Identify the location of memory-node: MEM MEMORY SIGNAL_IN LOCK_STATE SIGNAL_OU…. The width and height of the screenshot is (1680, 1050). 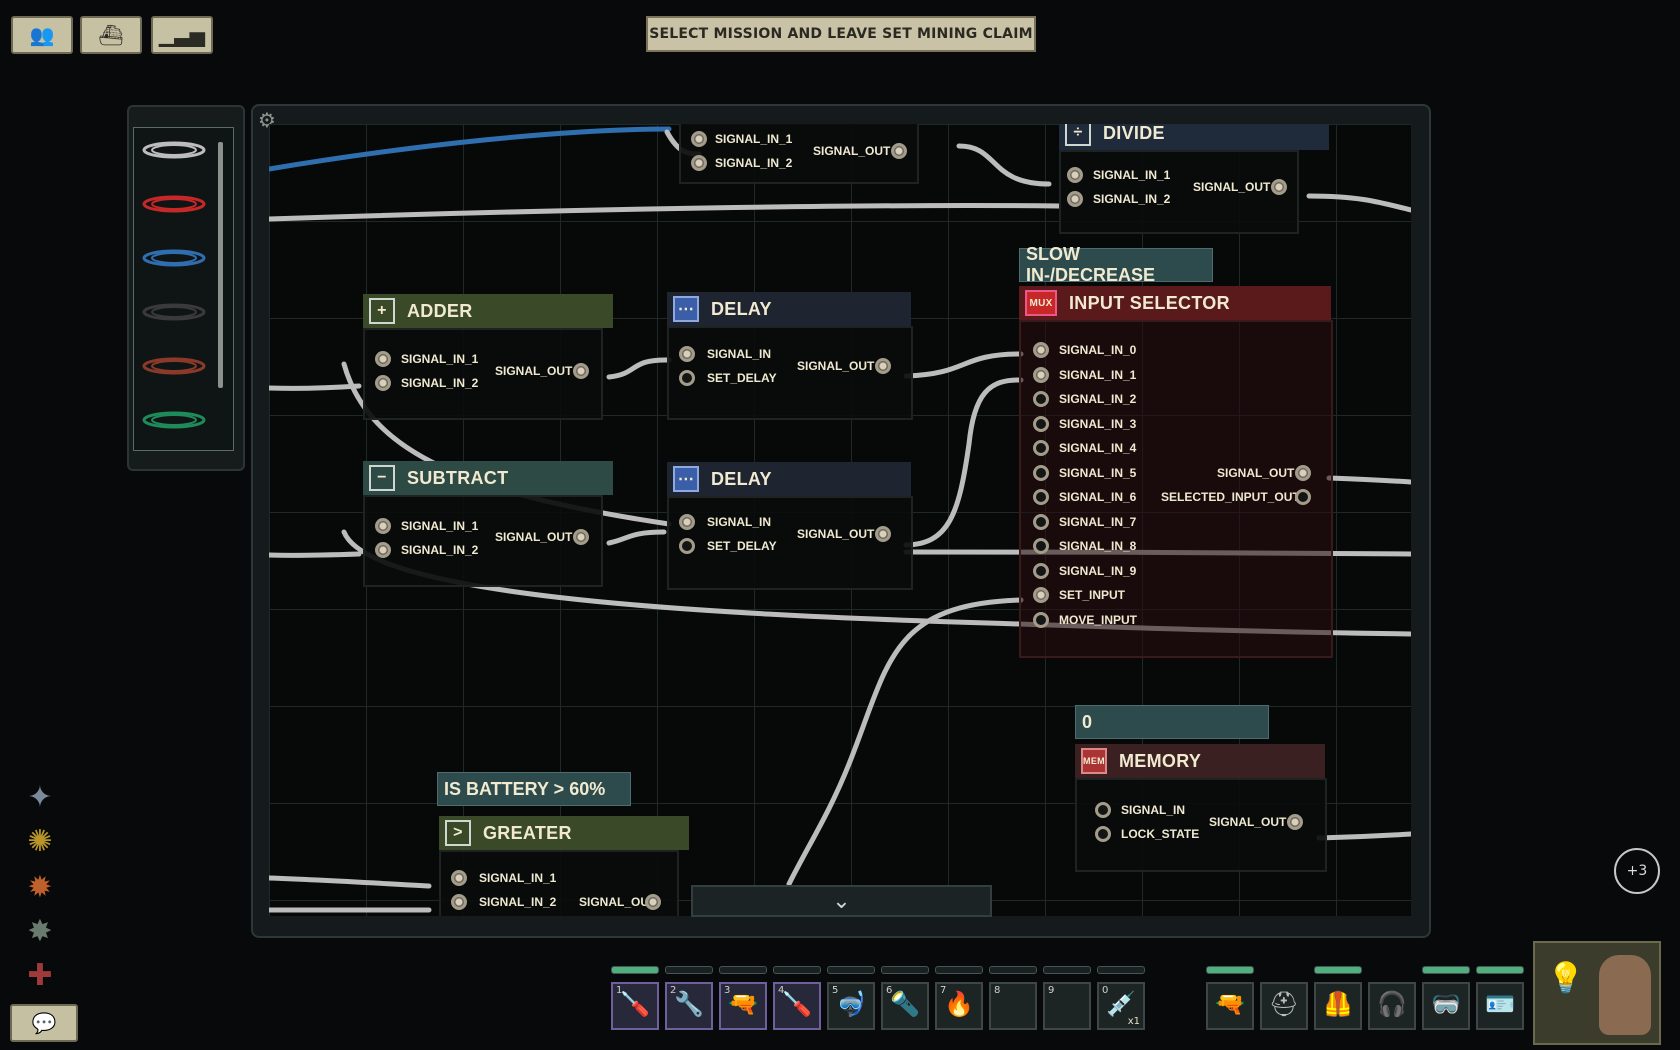
(1201, 809).